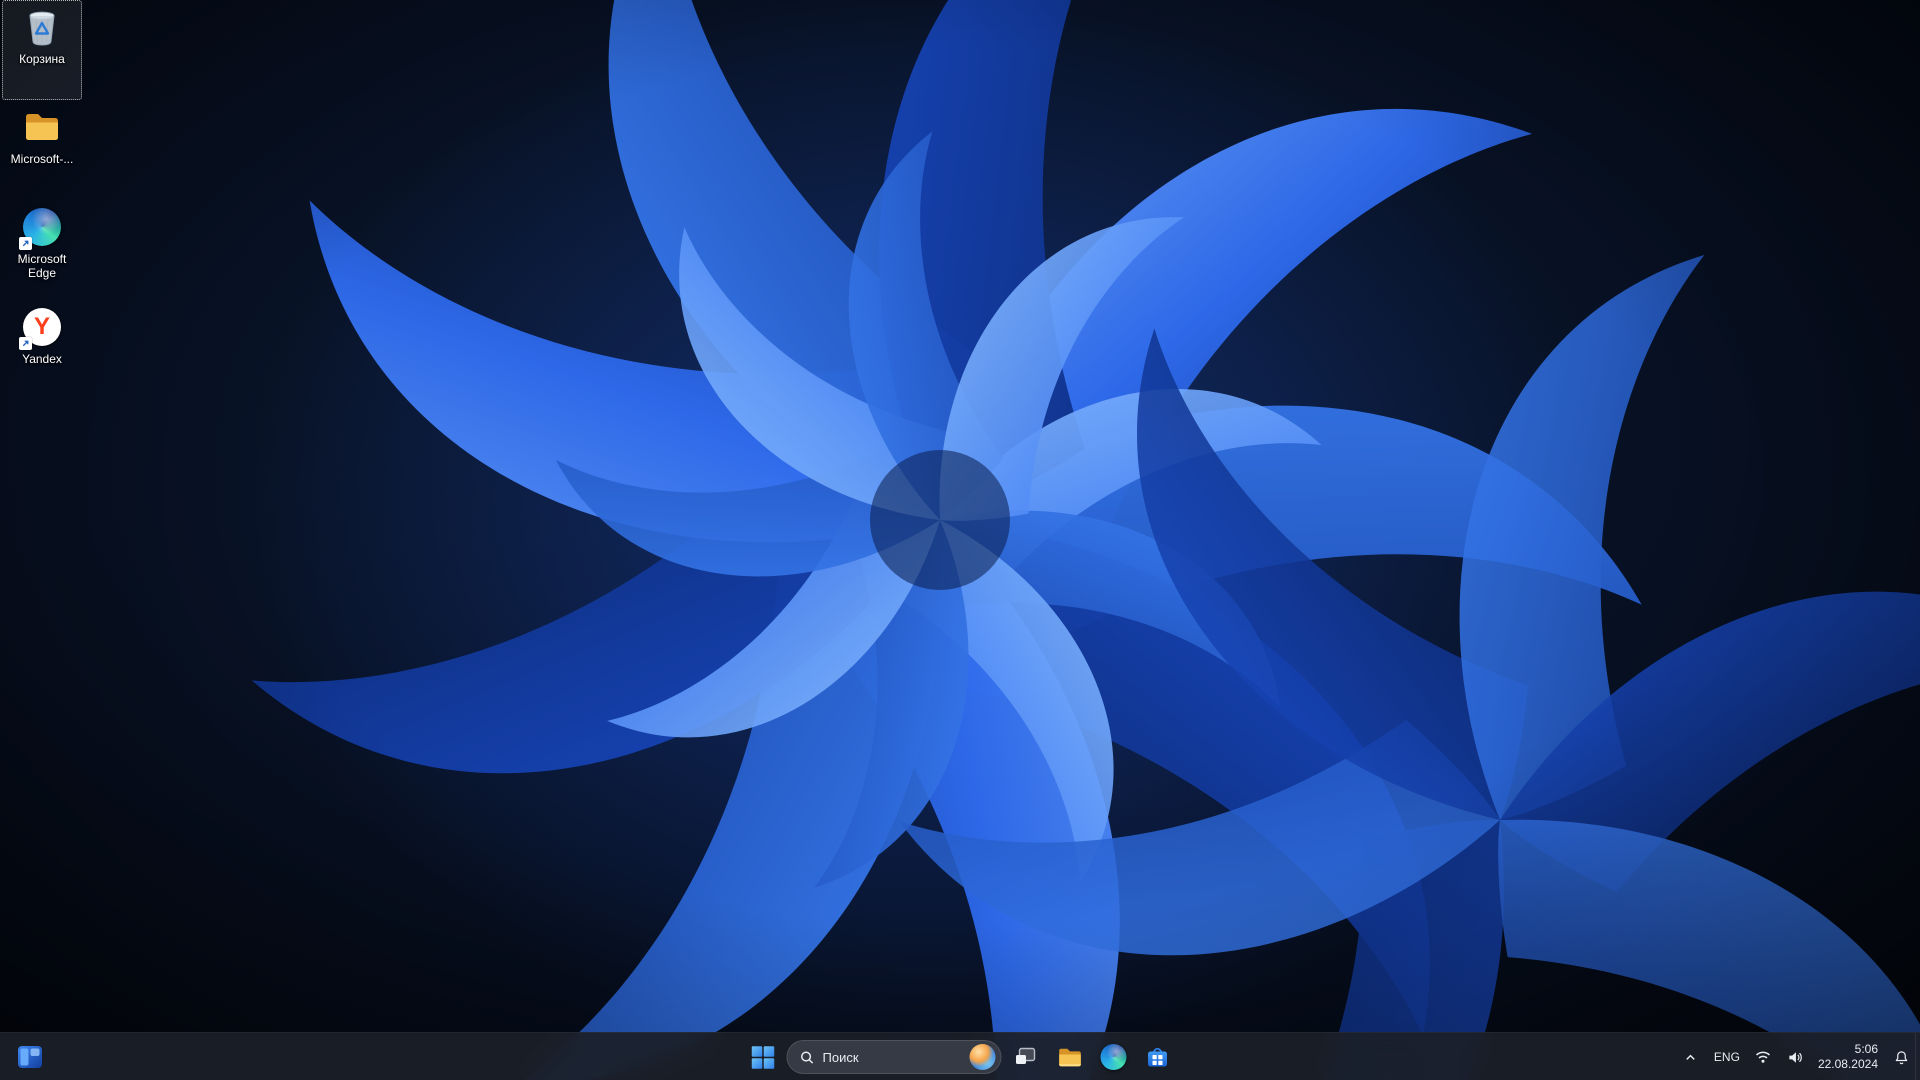  Describe the element at coordinates (840, 1057) in the screenshot. I see `search-placeholder: Поиск` at that location.